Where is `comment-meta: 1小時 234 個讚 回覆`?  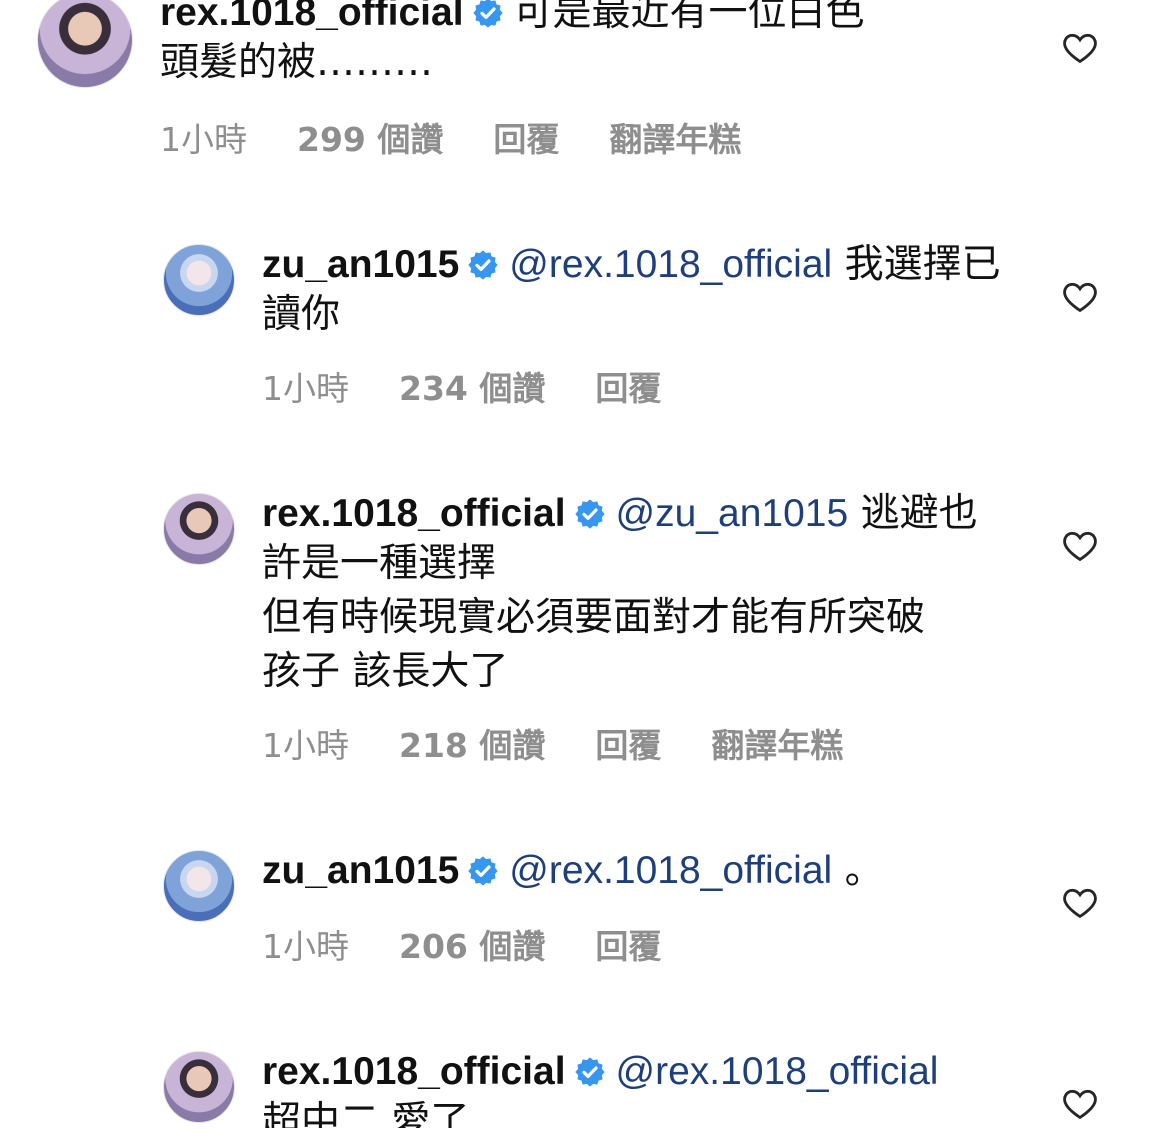 comment-meta: 1小時 234 個讚 回覆 is located at coordinates (486, 386).